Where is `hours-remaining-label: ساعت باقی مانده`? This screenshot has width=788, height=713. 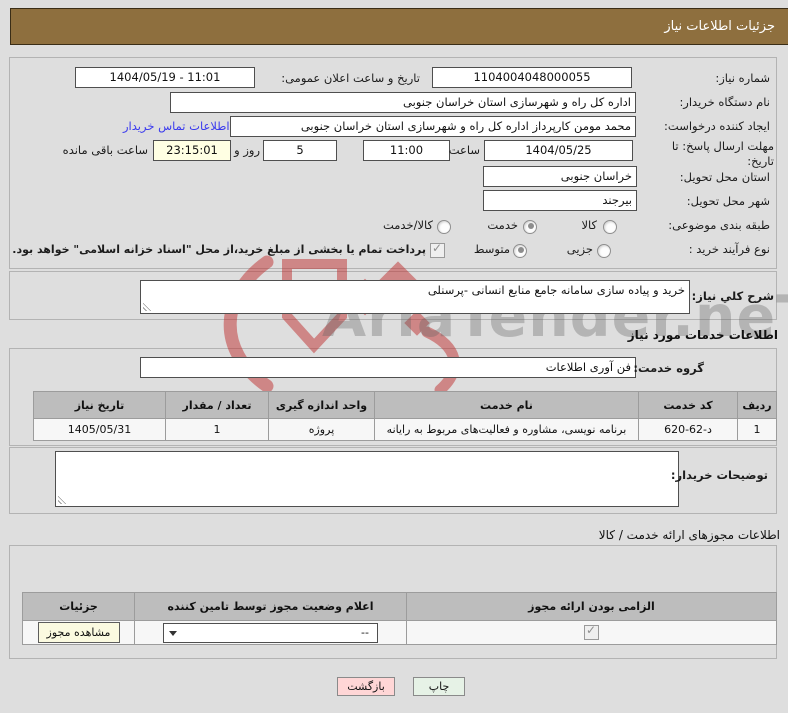
hours-remaining-label: ساعت باقی مانده is located at coordinates (105, 150).